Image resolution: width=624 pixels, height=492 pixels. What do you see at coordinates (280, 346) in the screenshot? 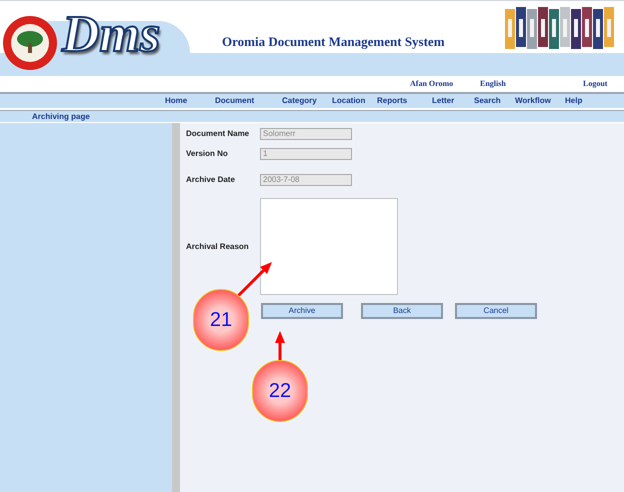
I see `callout-arrow` at bounding box center [280, 346].